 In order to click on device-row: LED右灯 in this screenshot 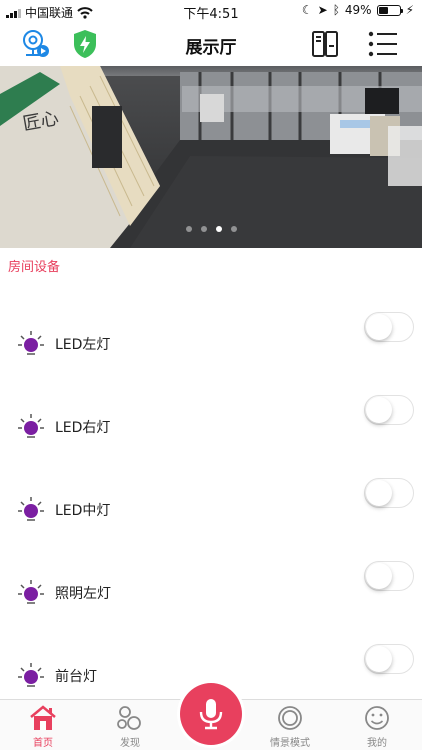, I will do `click(211, 425)`.